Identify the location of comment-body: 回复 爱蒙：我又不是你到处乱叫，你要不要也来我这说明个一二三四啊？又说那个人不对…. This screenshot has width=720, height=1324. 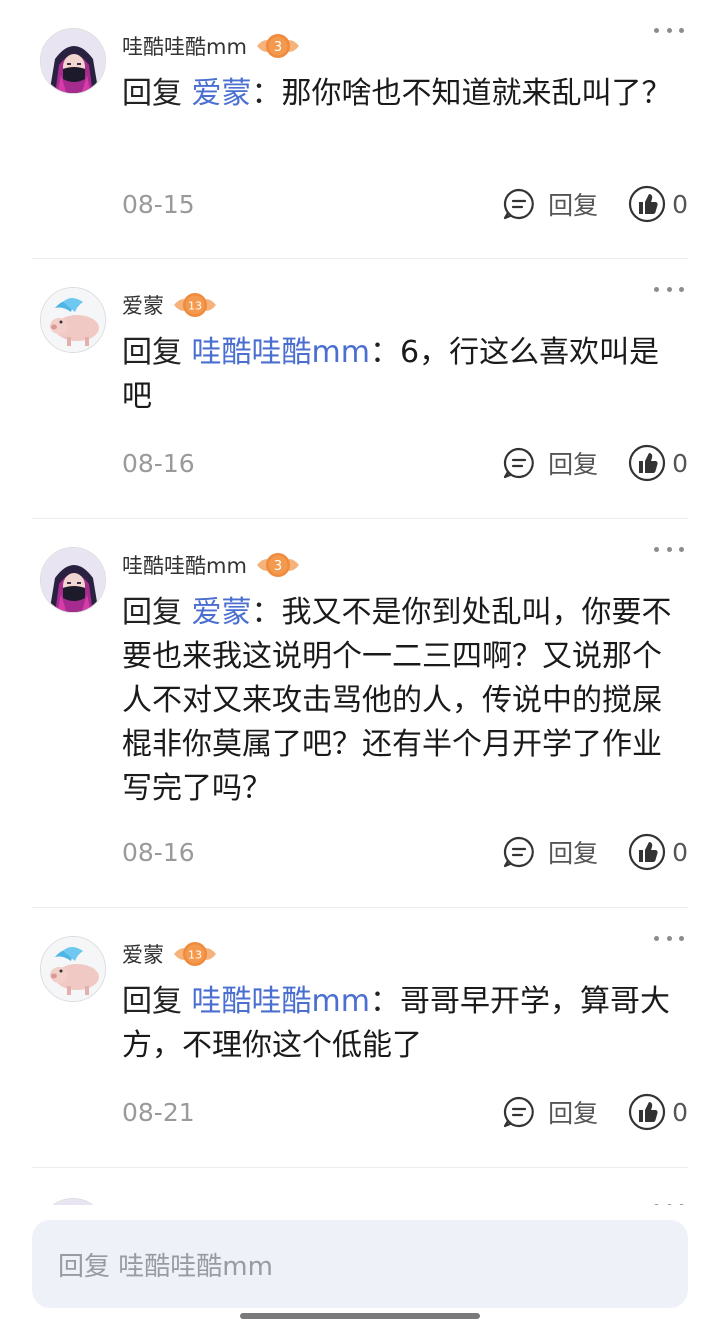
(405, 701).